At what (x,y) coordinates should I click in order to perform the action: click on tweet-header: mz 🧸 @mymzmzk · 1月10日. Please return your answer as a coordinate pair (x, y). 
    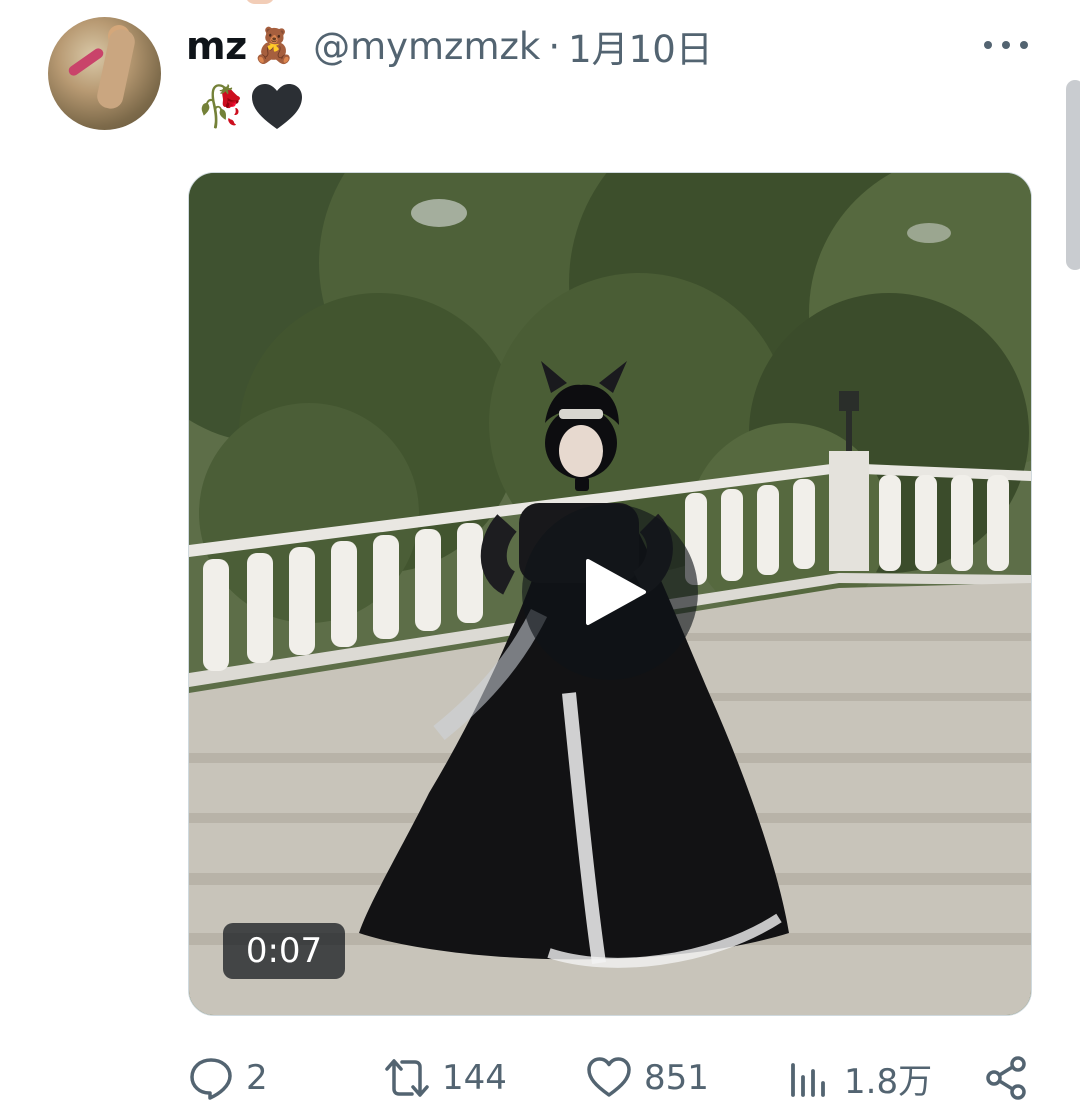
    Looking at the image, I should click on (449, 46).